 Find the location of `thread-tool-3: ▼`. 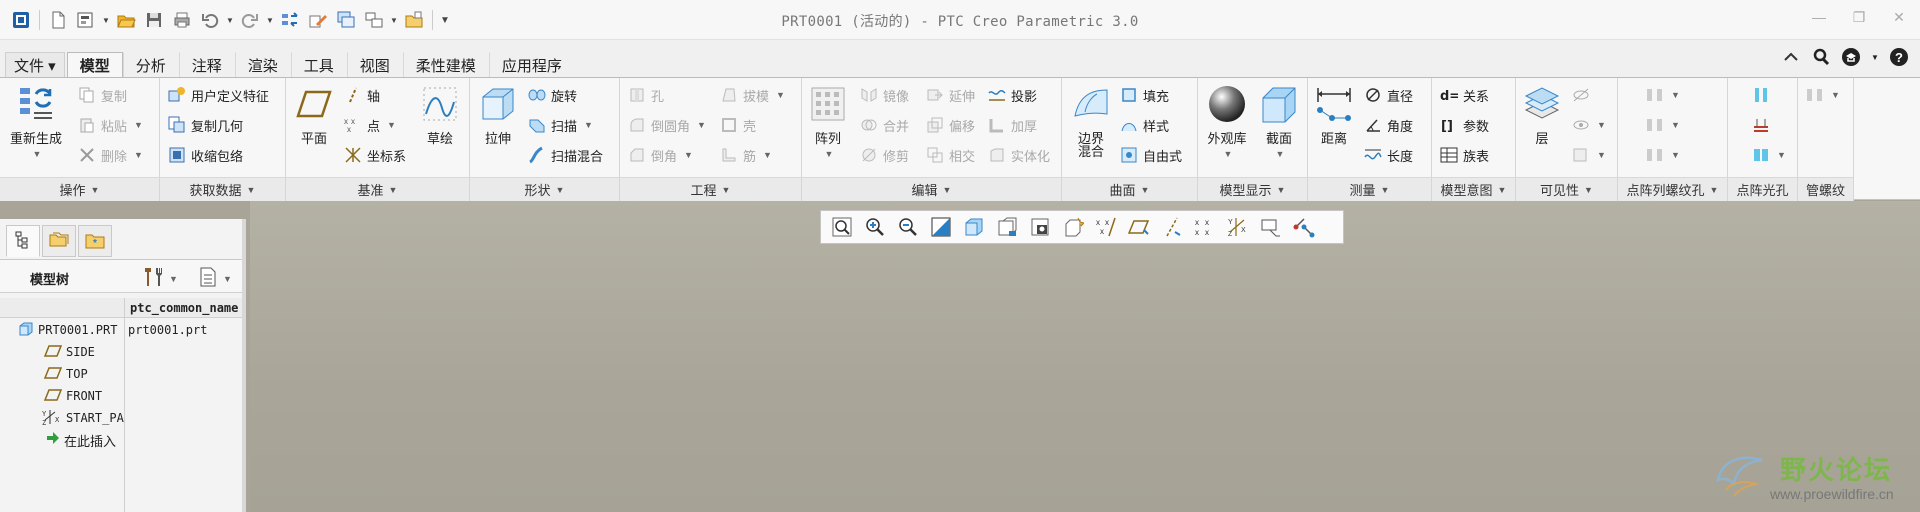

thread-tool-3: ▼ is located at coordinates (1663, 155).